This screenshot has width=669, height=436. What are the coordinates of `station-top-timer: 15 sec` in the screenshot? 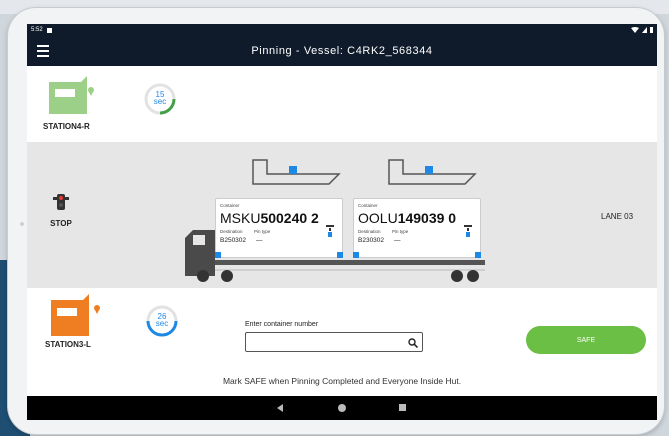 It's located at (160, 99).